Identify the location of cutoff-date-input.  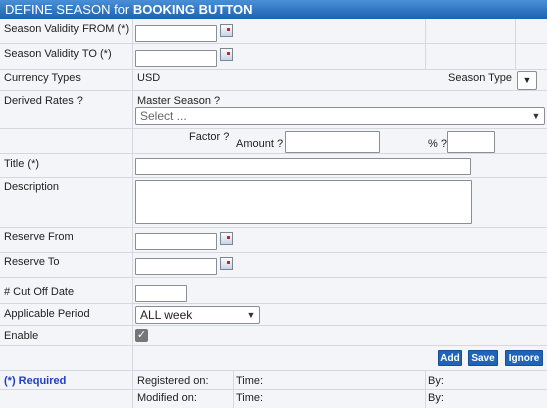
(161, 293).